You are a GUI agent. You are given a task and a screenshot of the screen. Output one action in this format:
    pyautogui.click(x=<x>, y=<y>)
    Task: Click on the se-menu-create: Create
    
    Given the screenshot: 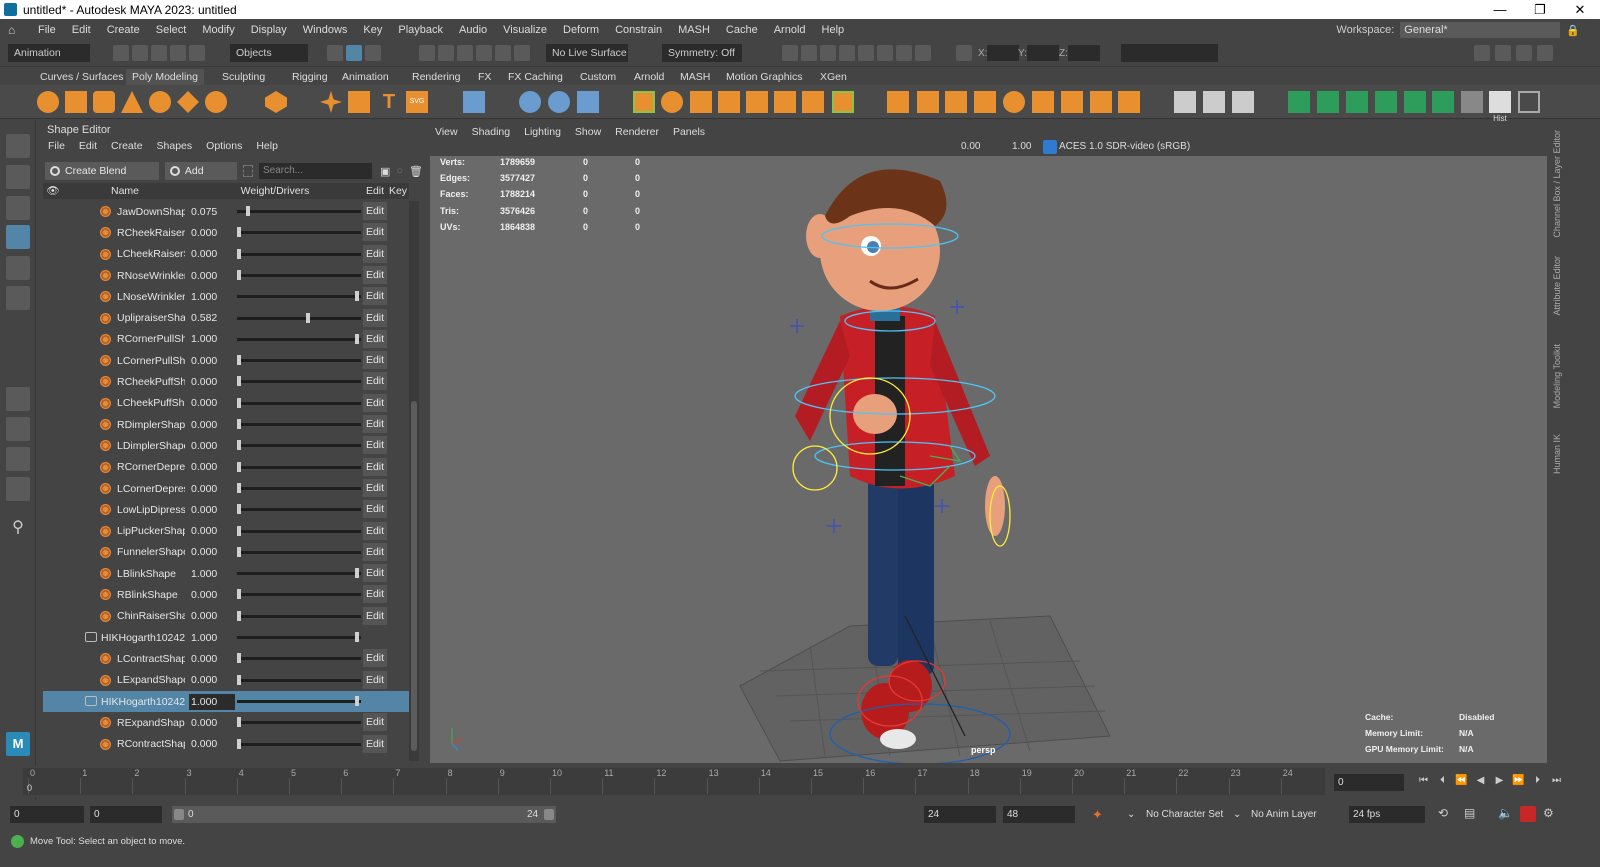 What is the action you would take?
    pyautogui.click(x=127, y=146)
    